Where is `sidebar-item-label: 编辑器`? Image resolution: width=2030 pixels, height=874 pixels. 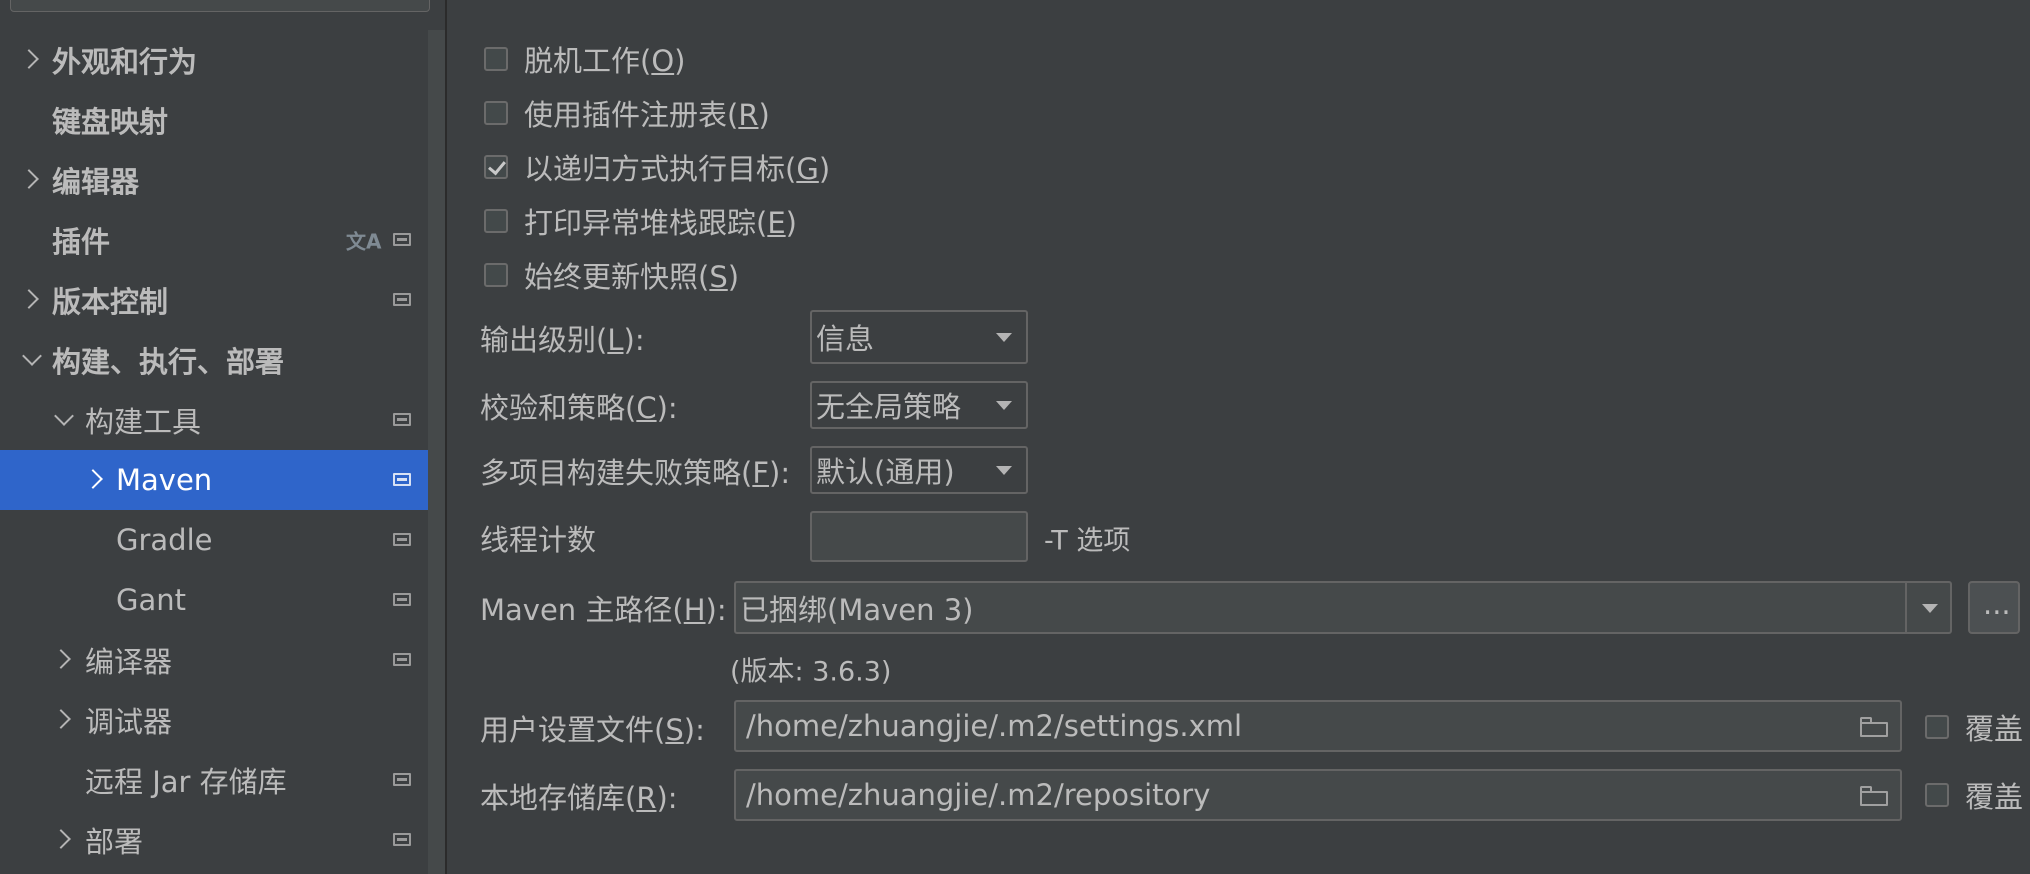 sidebar-item-label: 编辑器 is located at coordinates (96, 182).